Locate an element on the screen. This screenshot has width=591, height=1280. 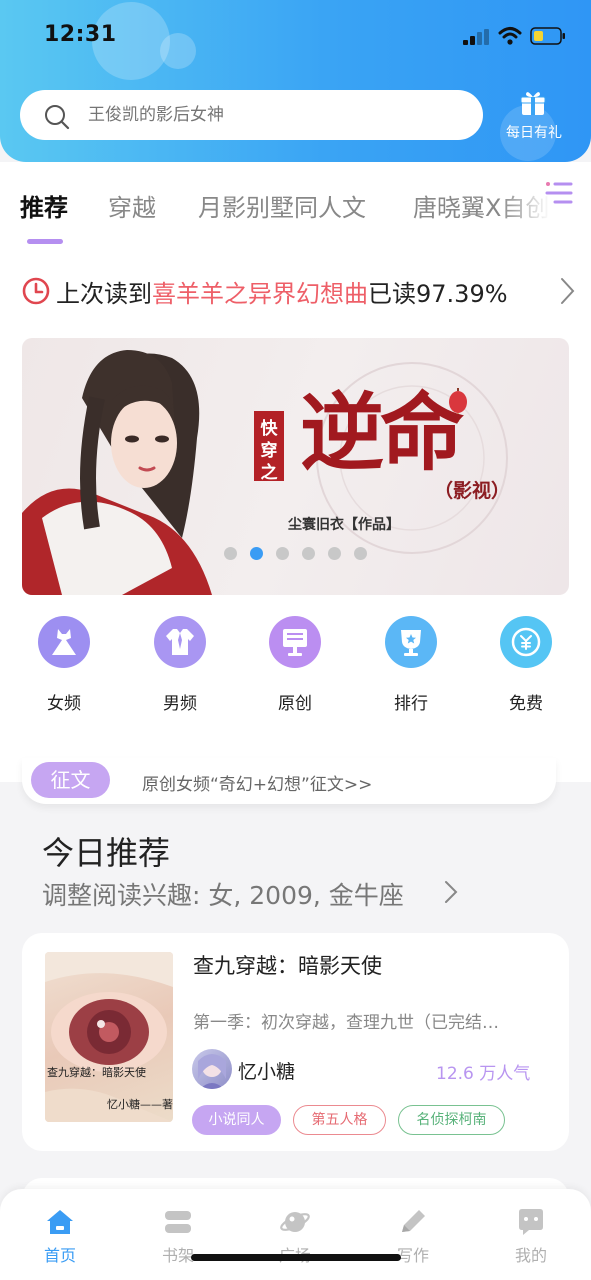
coin-icon is located at coordinates (526, 642).